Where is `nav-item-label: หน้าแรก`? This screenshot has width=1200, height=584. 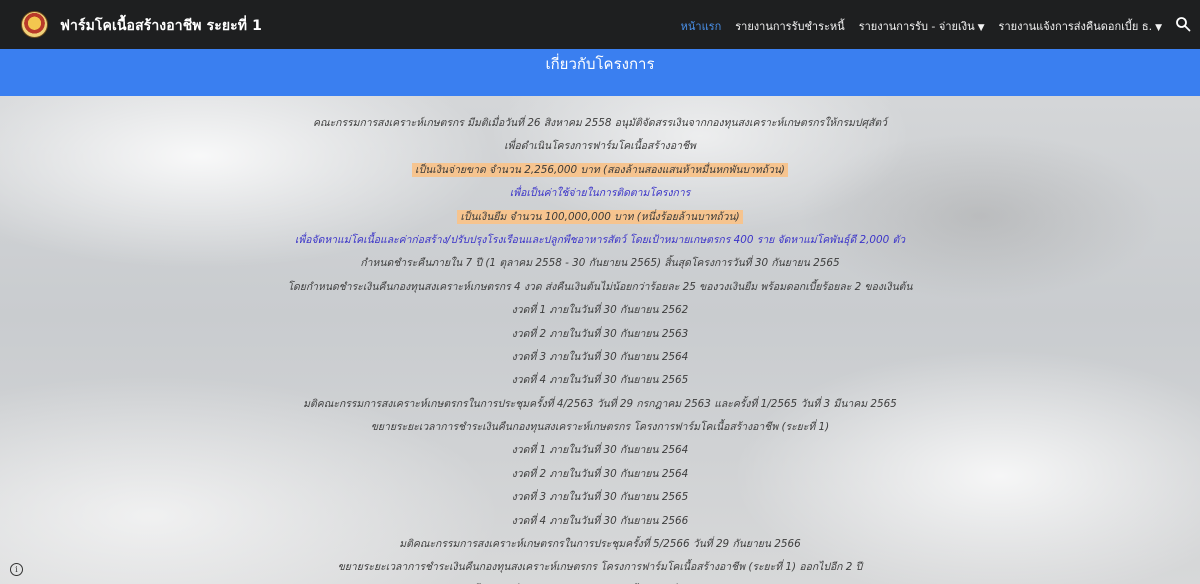
nav-item-label: หน้าแรก is located at coordinates (701, 26).